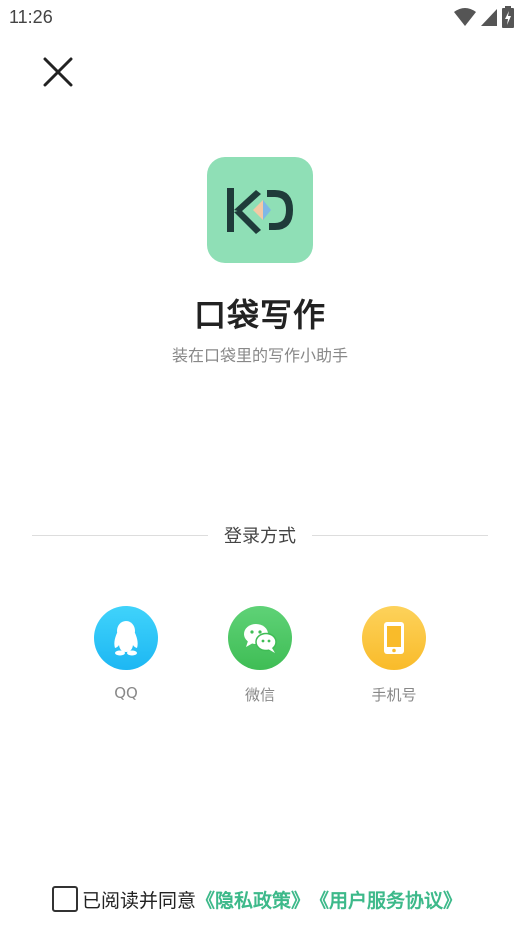 The image size is (520, 926). Describe the element at coordinates (120, 535) in the screenshot. I see `divider-line-left` at that location.